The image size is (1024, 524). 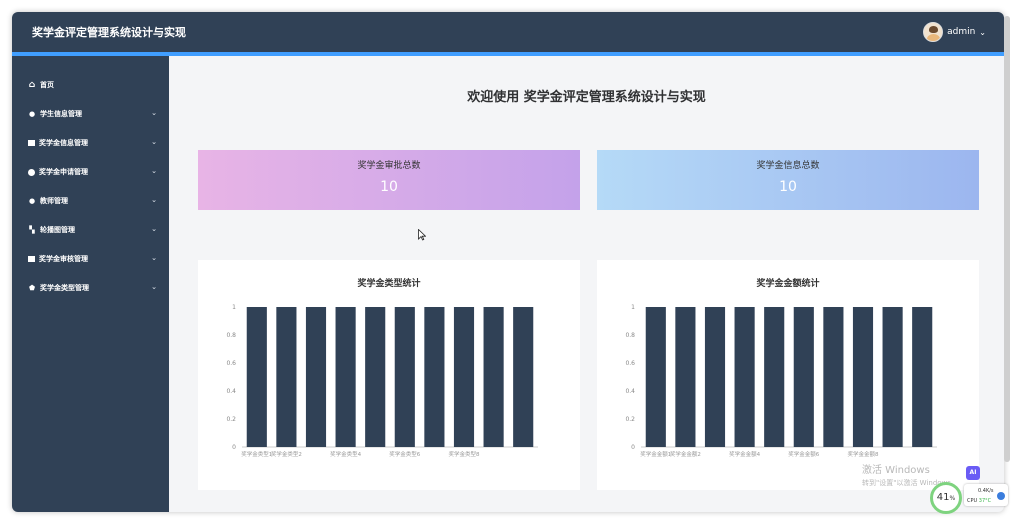 I want to click on folder-icon: ⬟, so click(x=32, y=288).